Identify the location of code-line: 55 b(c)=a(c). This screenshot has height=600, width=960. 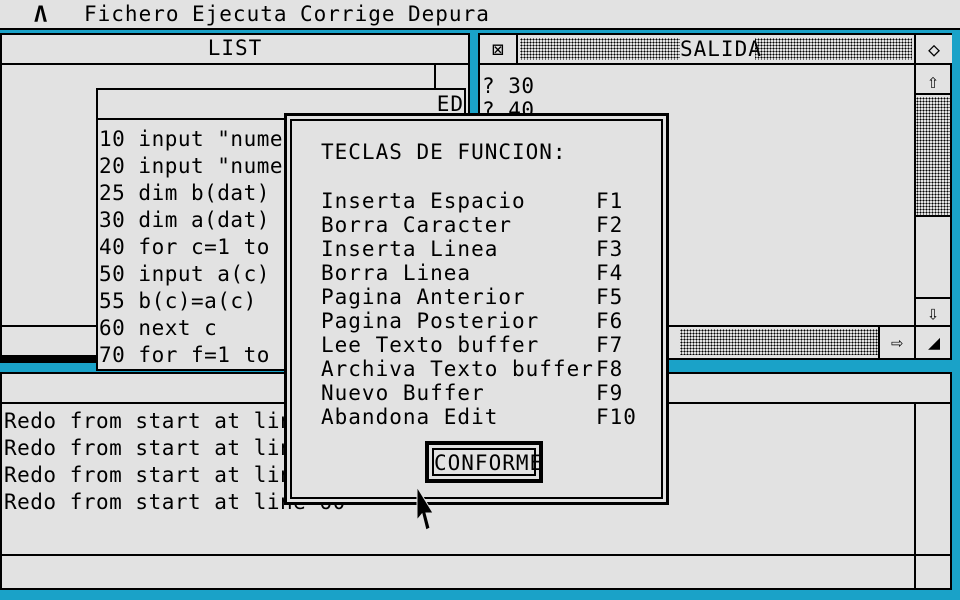
(178, 301).